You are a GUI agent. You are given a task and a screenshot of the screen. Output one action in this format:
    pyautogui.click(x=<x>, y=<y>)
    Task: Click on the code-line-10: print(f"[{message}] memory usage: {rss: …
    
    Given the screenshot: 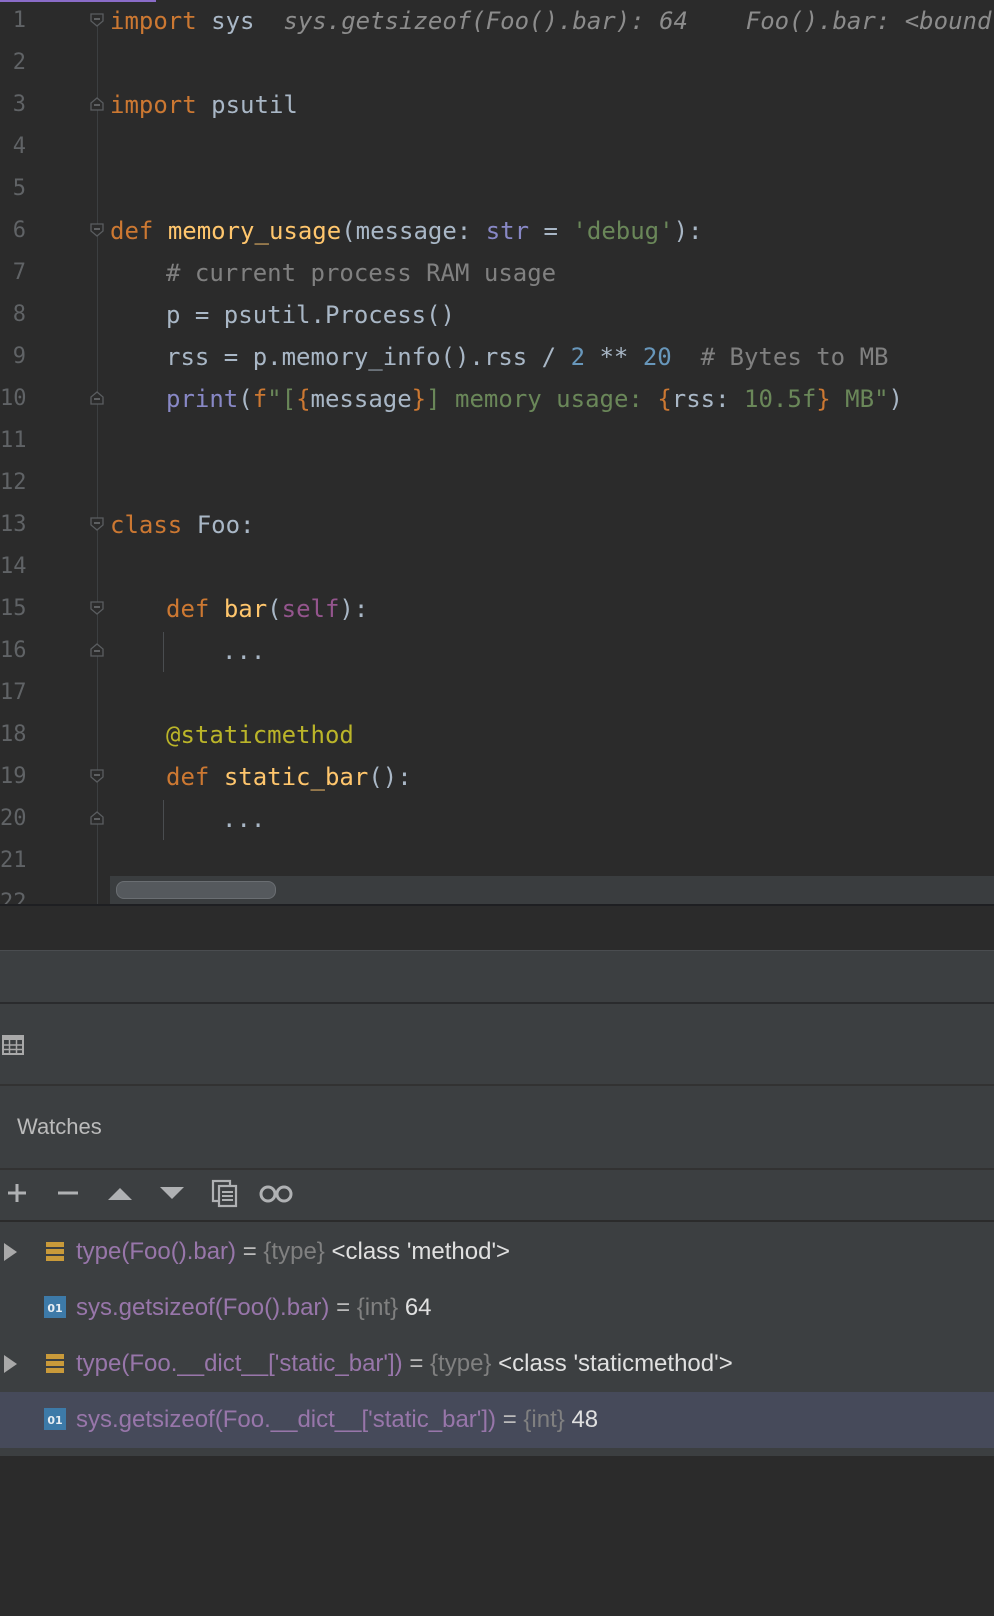 What is the action you would take?
    pyautogui.click(x=534, y=399)
    